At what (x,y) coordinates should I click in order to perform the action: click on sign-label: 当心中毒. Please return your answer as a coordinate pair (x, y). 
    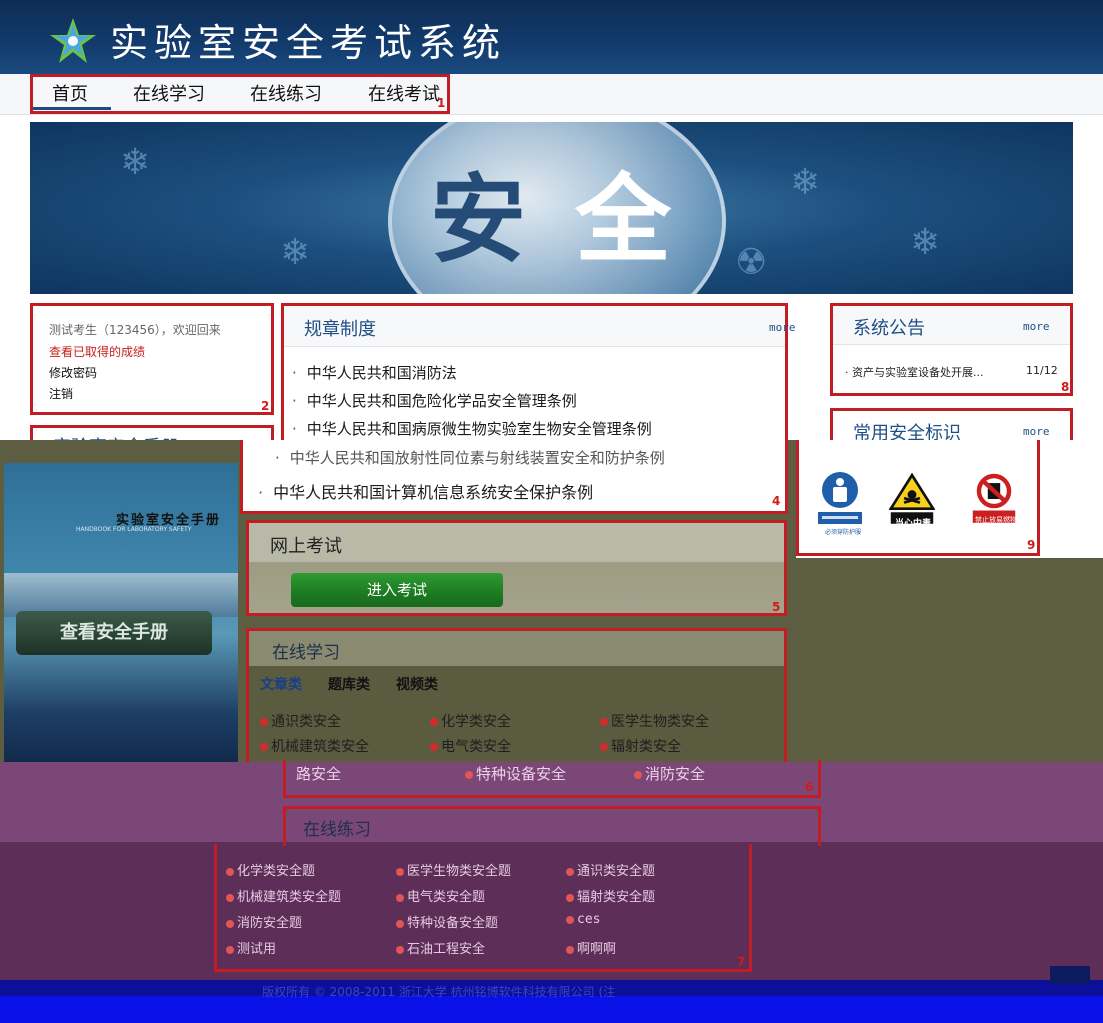
    Looking at the image, I should click on (913, 524).